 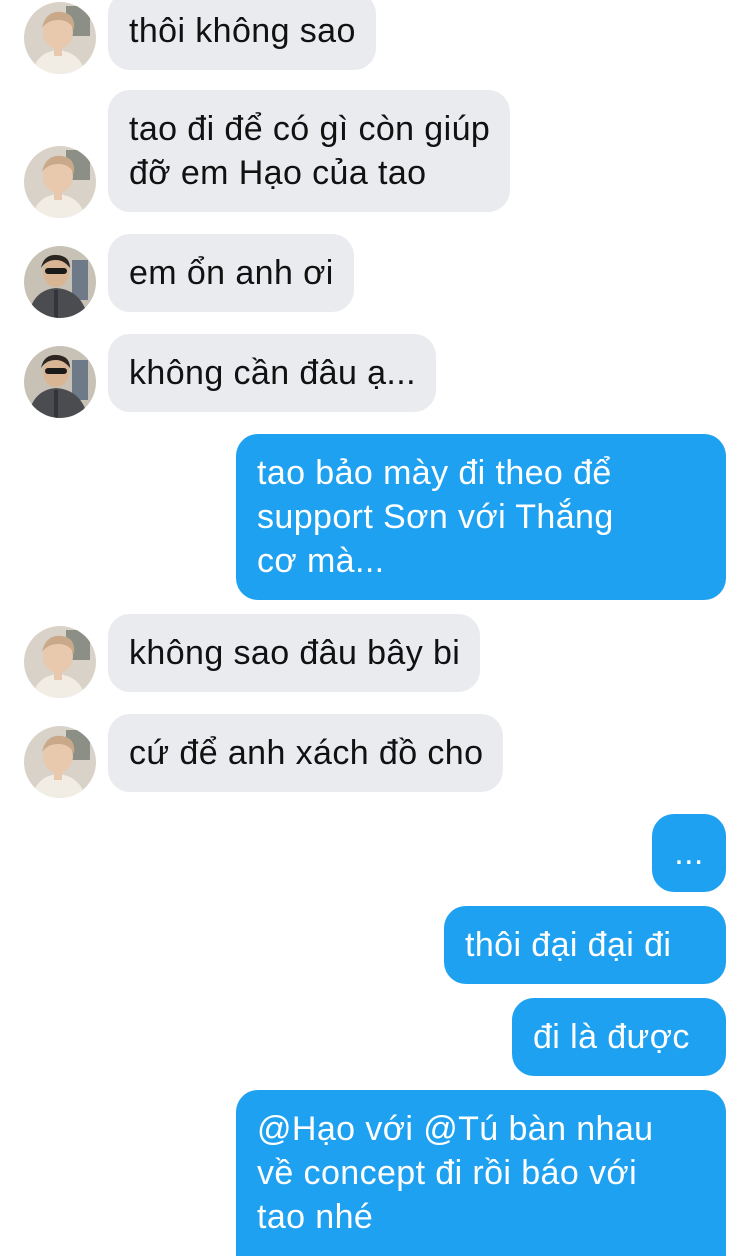 I want to click on message-text-line: không sao đâu bây bi, so click(x=295, y=653).